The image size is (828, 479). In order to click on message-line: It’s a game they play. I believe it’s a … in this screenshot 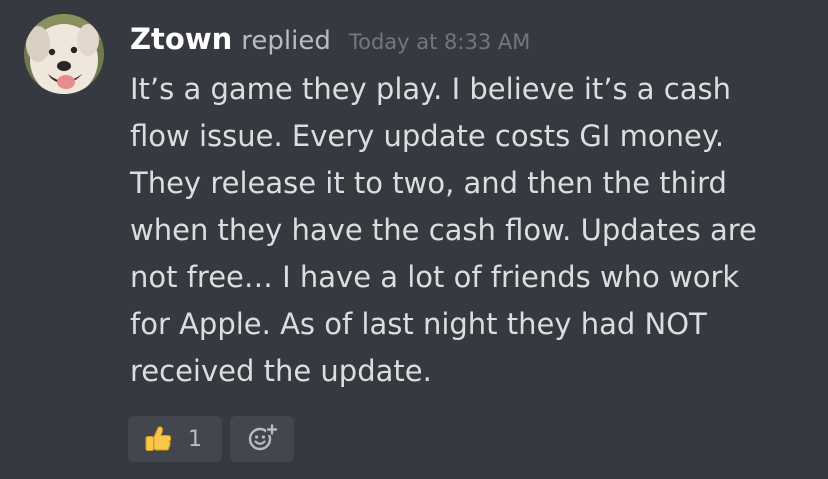, I will do `click(430, 89)`.